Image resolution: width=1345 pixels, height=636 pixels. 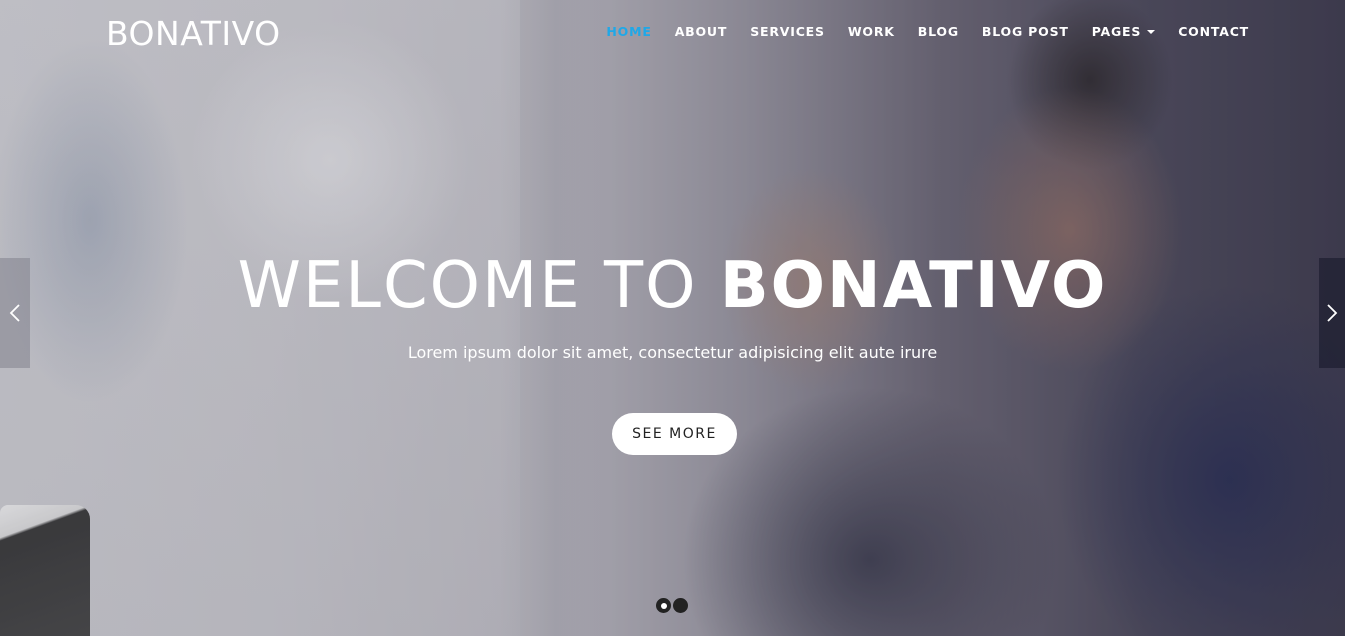 I want to click on nav-item-label: BLOG, so click(x=938, y=31).